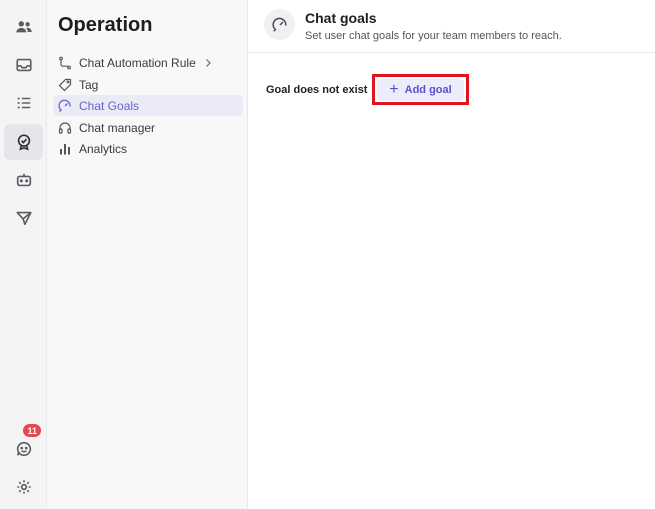 Image resolution: width=655 pixels, height=509 pixels. What do you see at coordinates (23, 27) in the screenshot?
I see `team-icon` at bounding box center [23, 27].